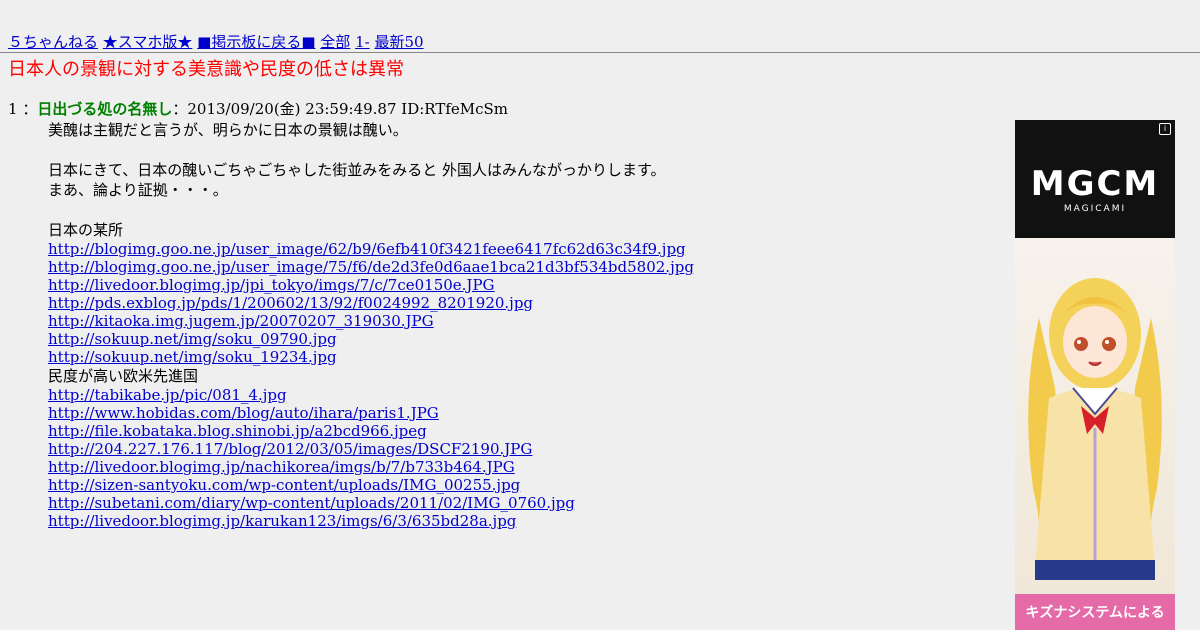 The image size is (1200, 630). I want to click on nav-link-smartphone: ★スマホ版★, so click(148, 42).